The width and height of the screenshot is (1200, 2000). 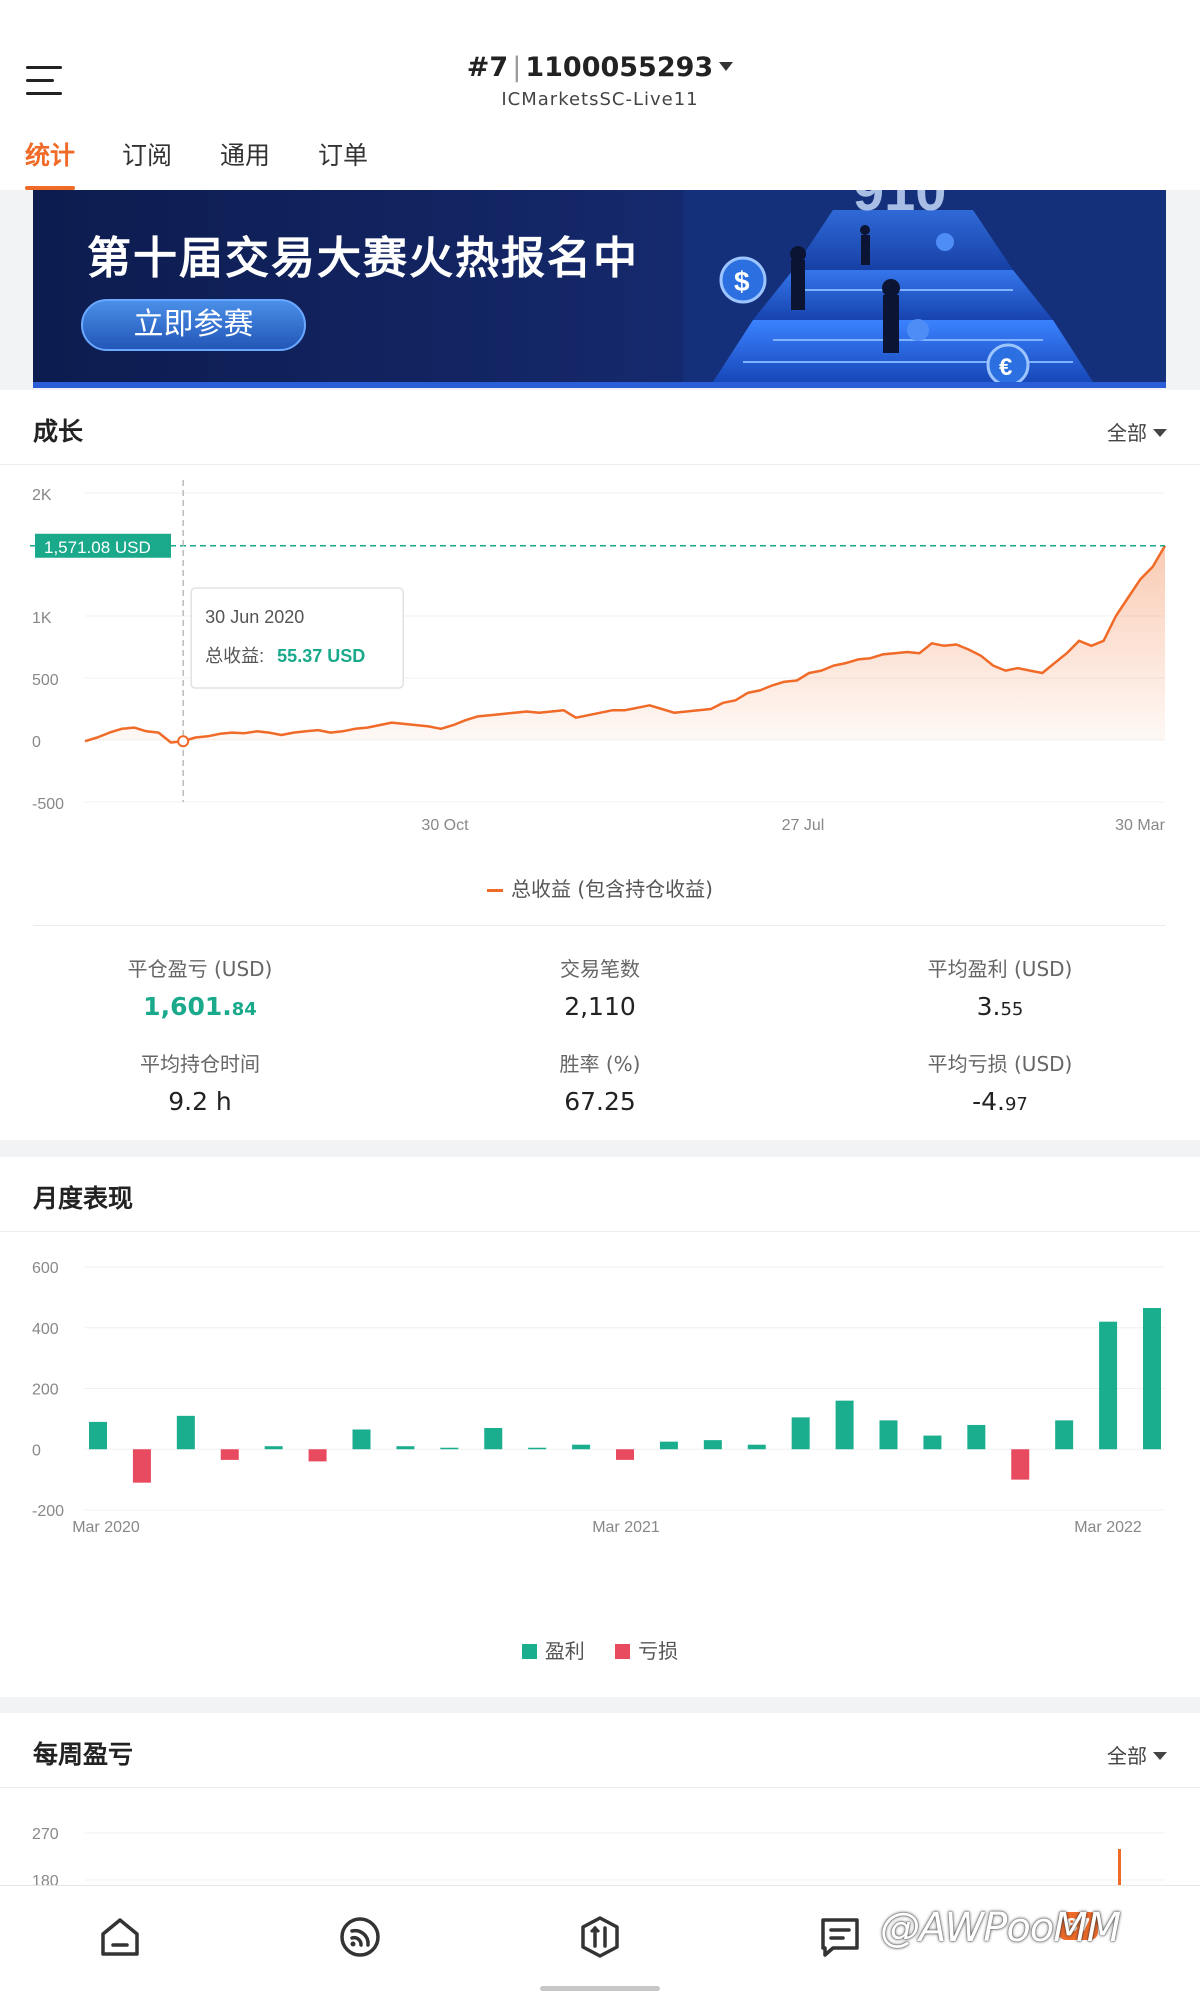 What do you see at coordinates (1000, 1064) in the screenshot?
I see `stat-label: 平均亏损 (USD)` at bounding box center [1000, 1064].